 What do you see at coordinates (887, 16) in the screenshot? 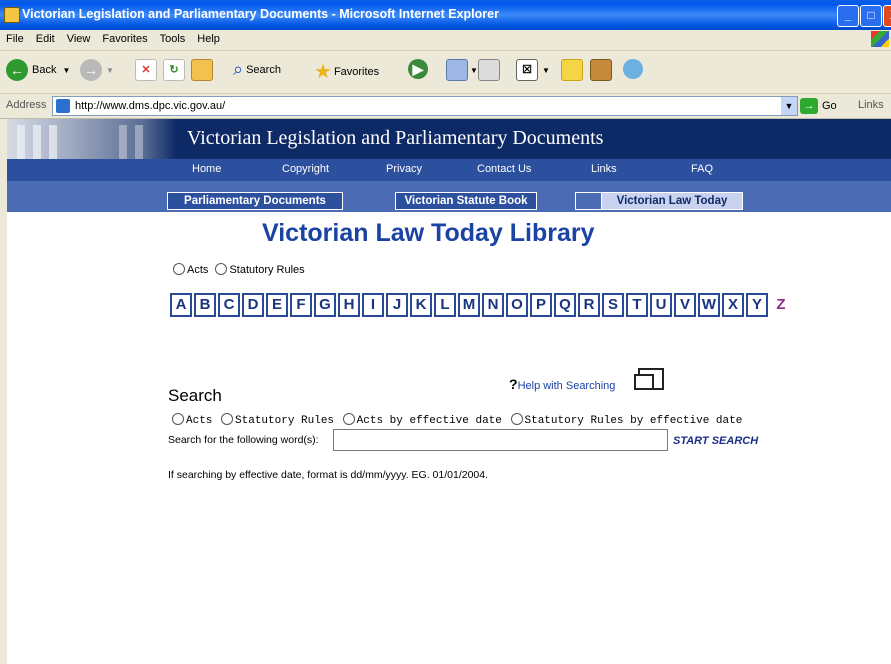
I see `close-button: X` at bounding box center [887, 16].